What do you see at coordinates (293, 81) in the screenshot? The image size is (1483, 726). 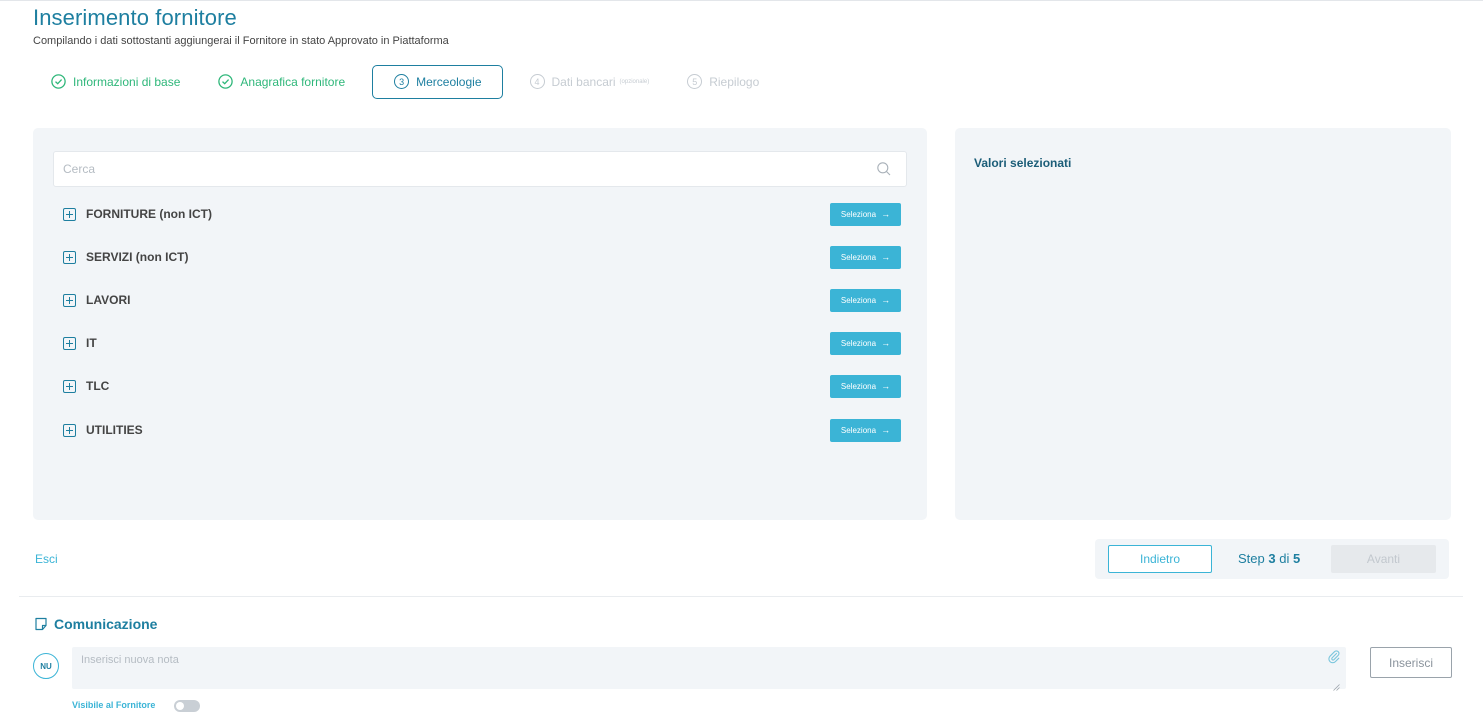 I see `step-label: Anagrafica fornitore` at bounding box center [293, 81].